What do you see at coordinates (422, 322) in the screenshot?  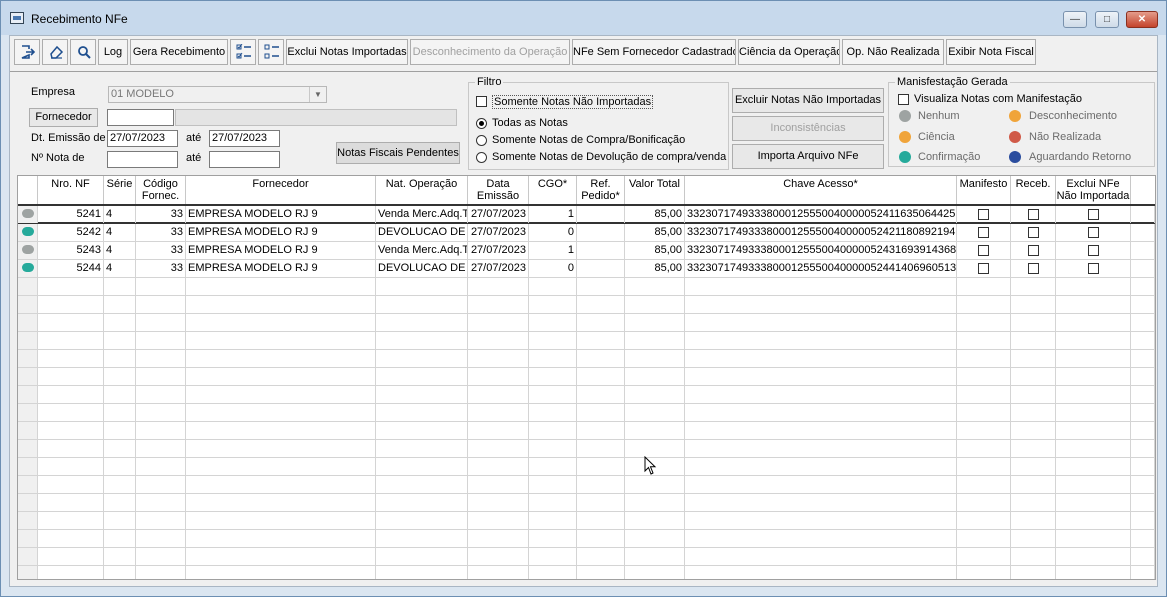 I see `cell-nat` at bounding box center [422, 322].